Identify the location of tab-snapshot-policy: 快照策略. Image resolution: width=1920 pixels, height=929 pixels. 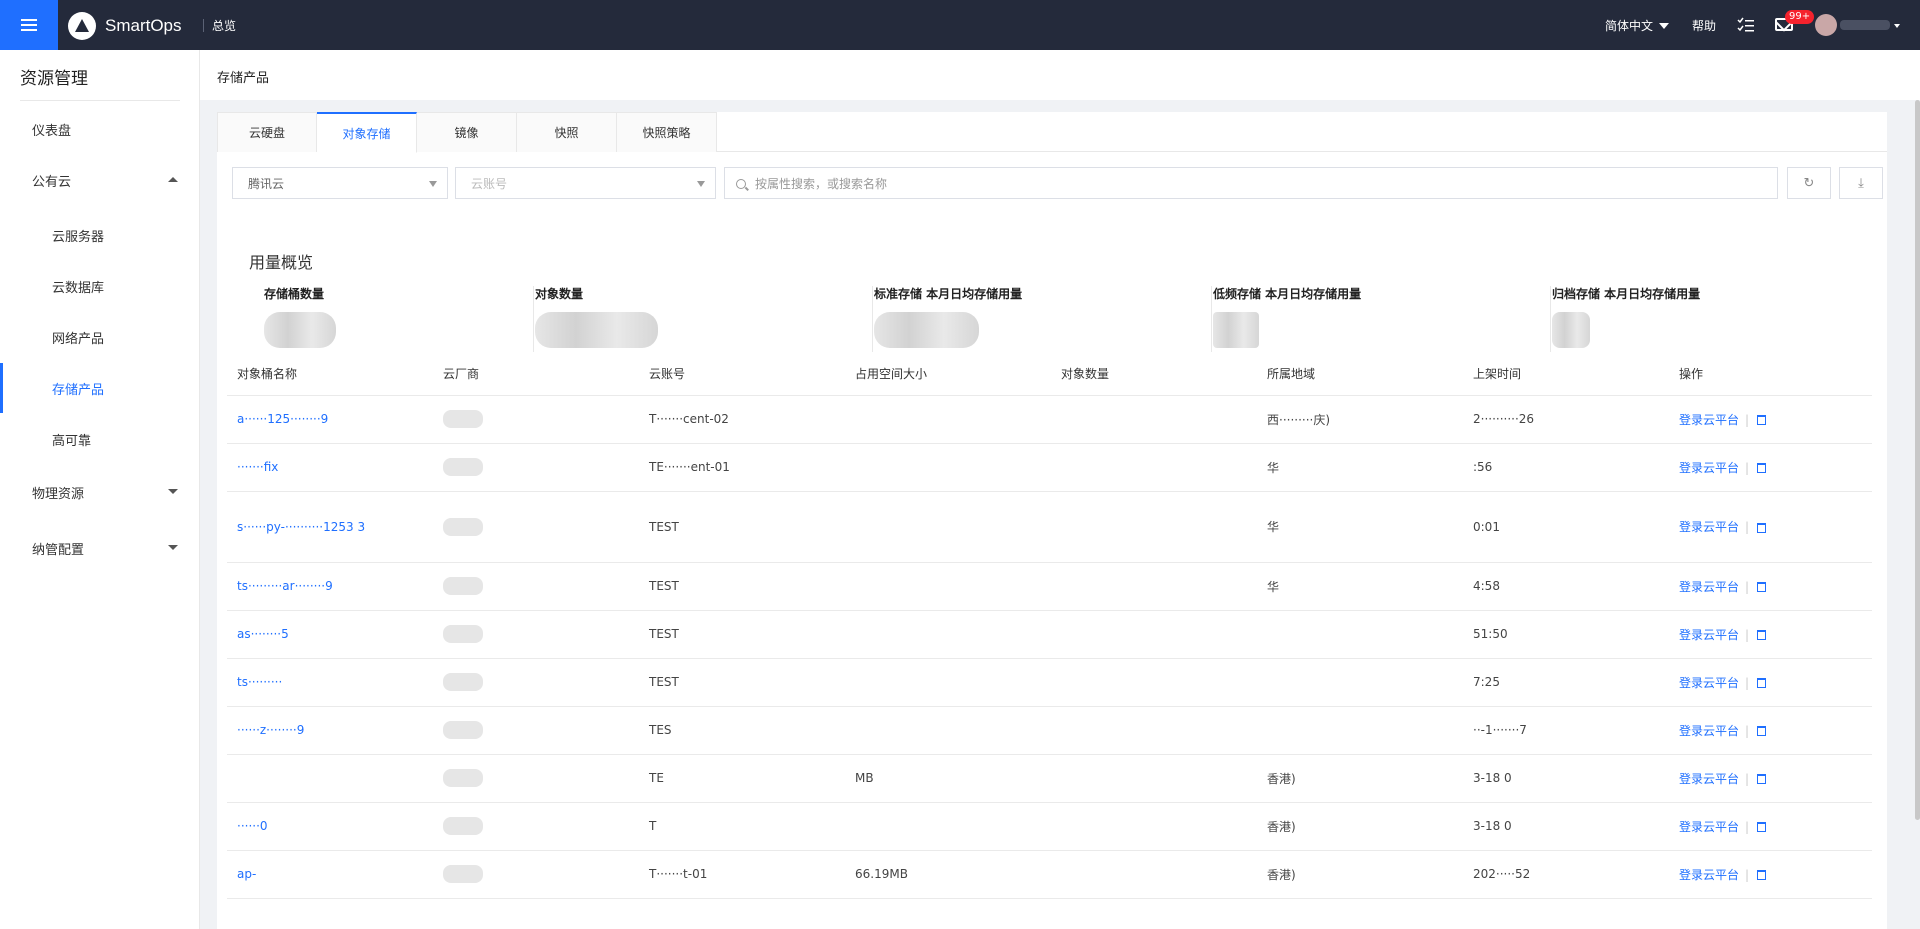
(667, 132).